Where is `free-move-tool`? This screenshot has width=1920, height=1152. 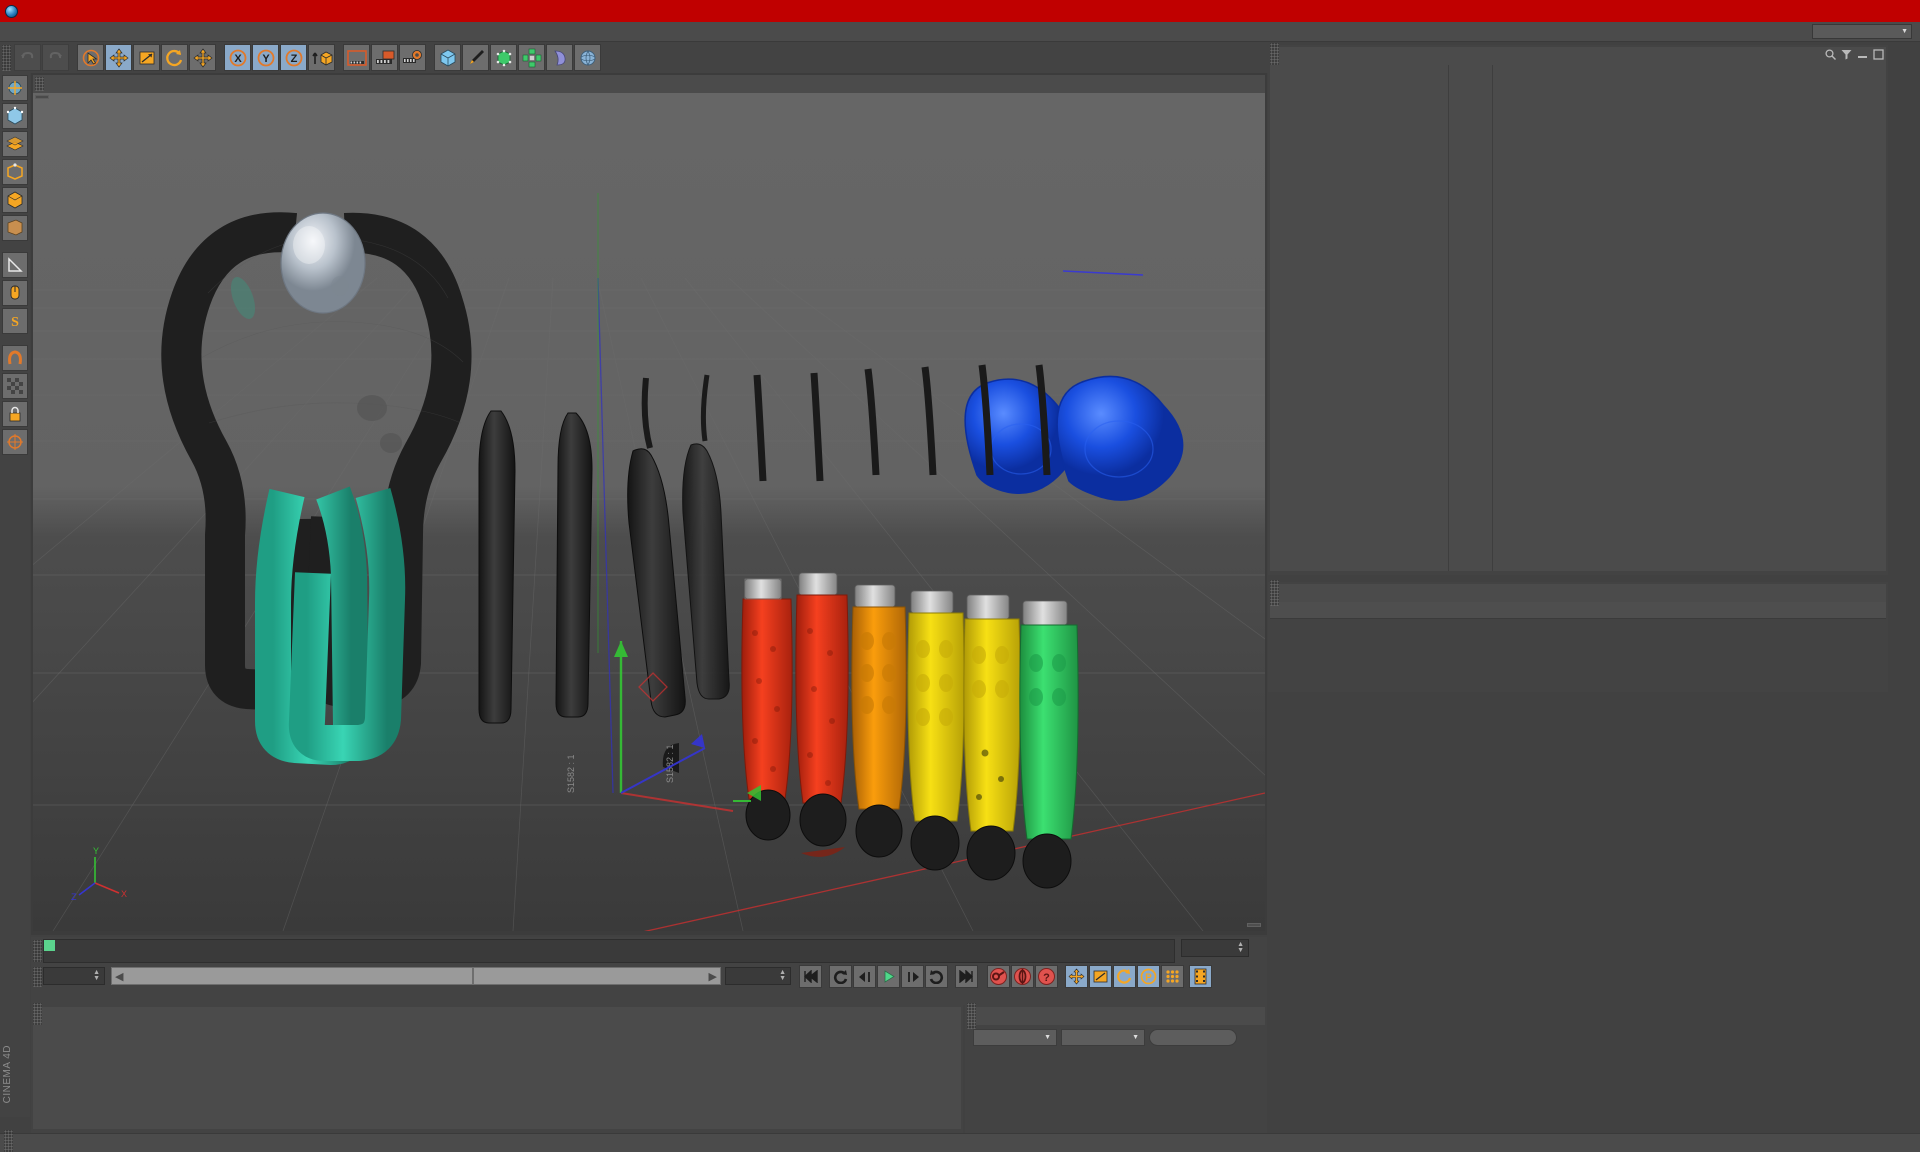
free-move-tool is located at coordinates (202, 57).